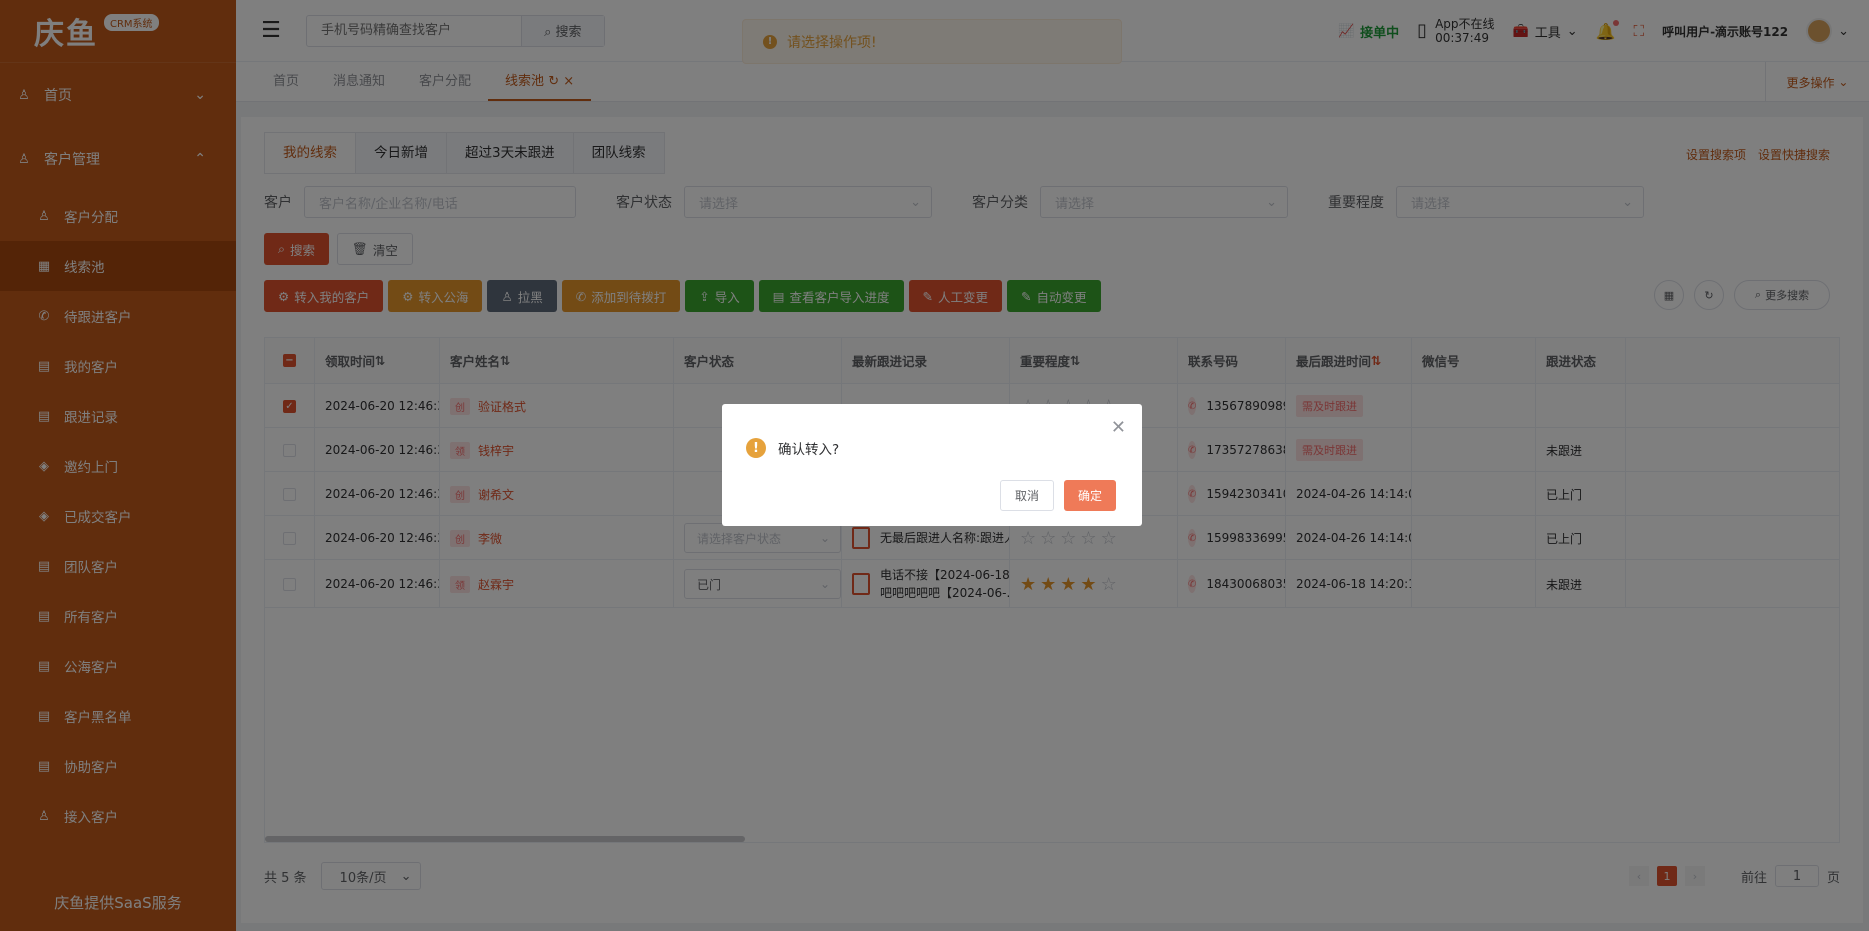  Describe the element at coordinates (932, 465) in the screenshot. I see `confirm-dialog: ✕ ! 确认转入? 取消 确定` at that location.